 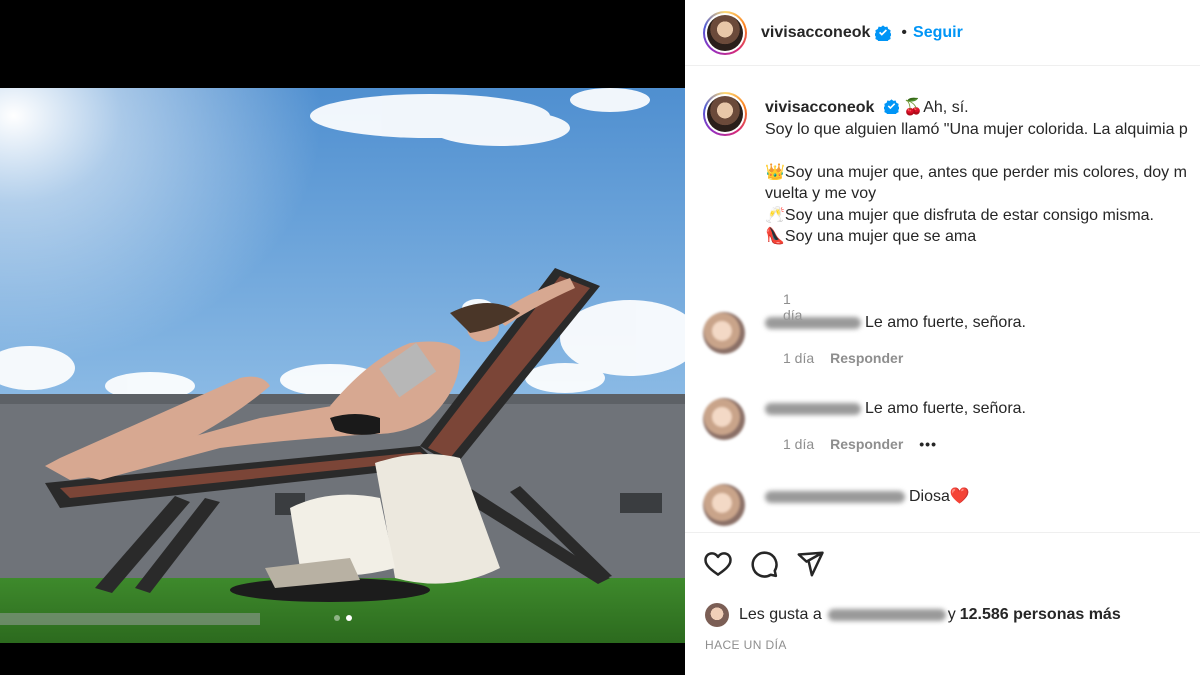 I want to click on caption-line-4: vuelta y me voy, so click(x=821, y=193).